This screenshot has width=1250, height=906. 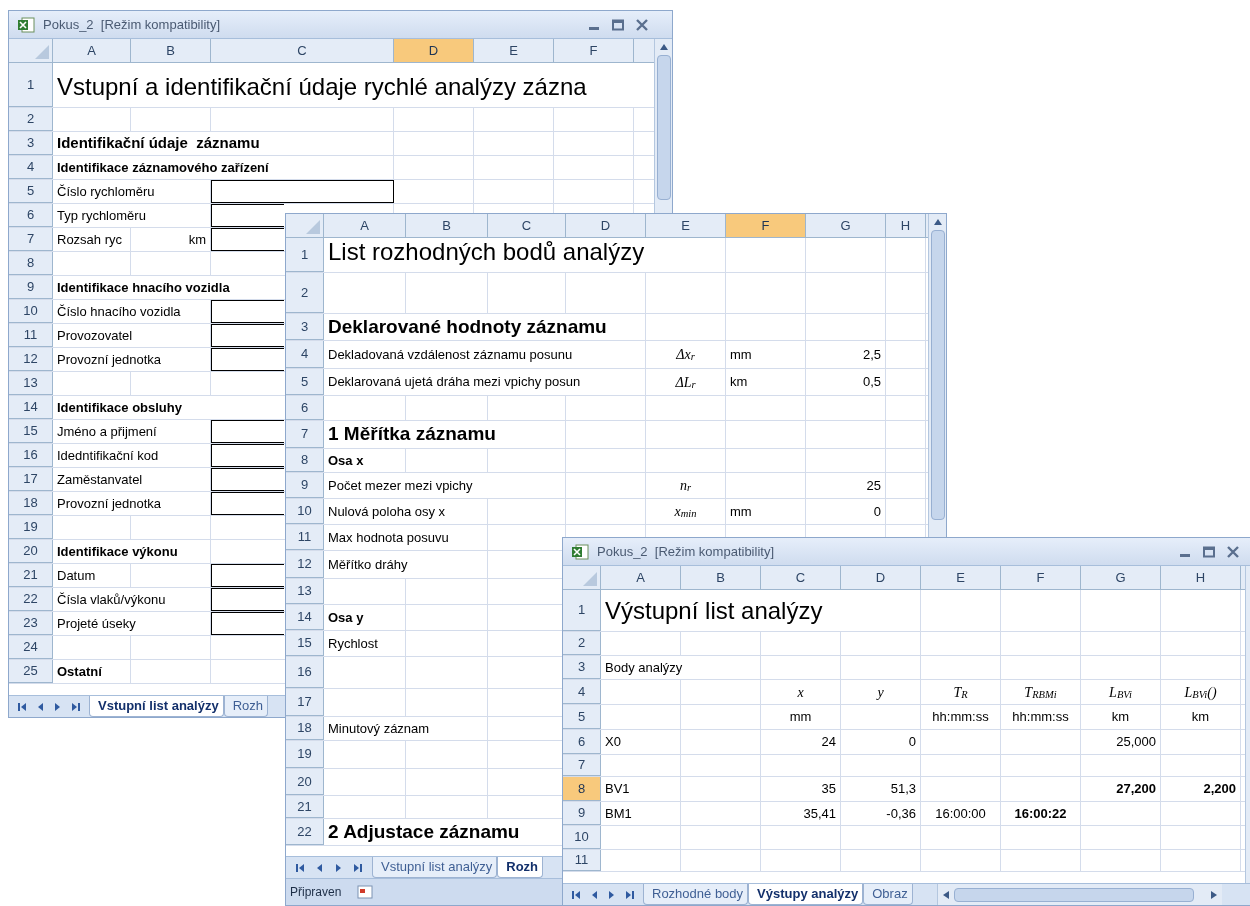 What do you see at coordinates (406, 511) in the screenshot?
I see `row-label: Nulová poloha osy x` at bounding box center [406, 511].